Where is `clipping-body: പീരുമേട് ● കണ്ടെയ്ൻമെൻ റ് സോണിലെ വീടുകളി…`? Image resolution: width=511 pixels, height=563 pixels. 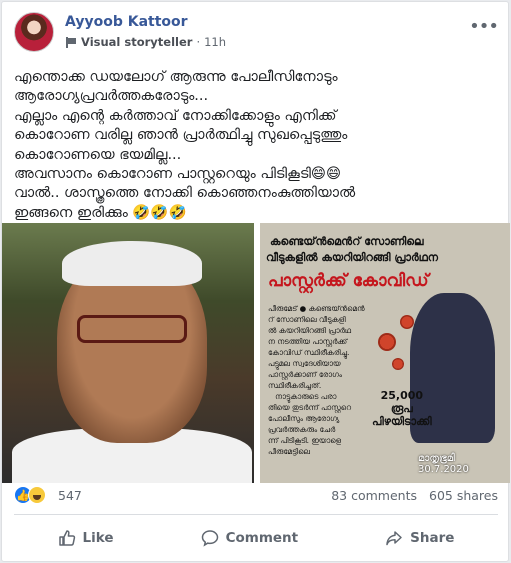 clipping-body: പീരുമേട് ● കണ്ടെയ്ൻമെൻ റ് സോണിലെ വീടുകളി… is located at coordinates (316, 380).